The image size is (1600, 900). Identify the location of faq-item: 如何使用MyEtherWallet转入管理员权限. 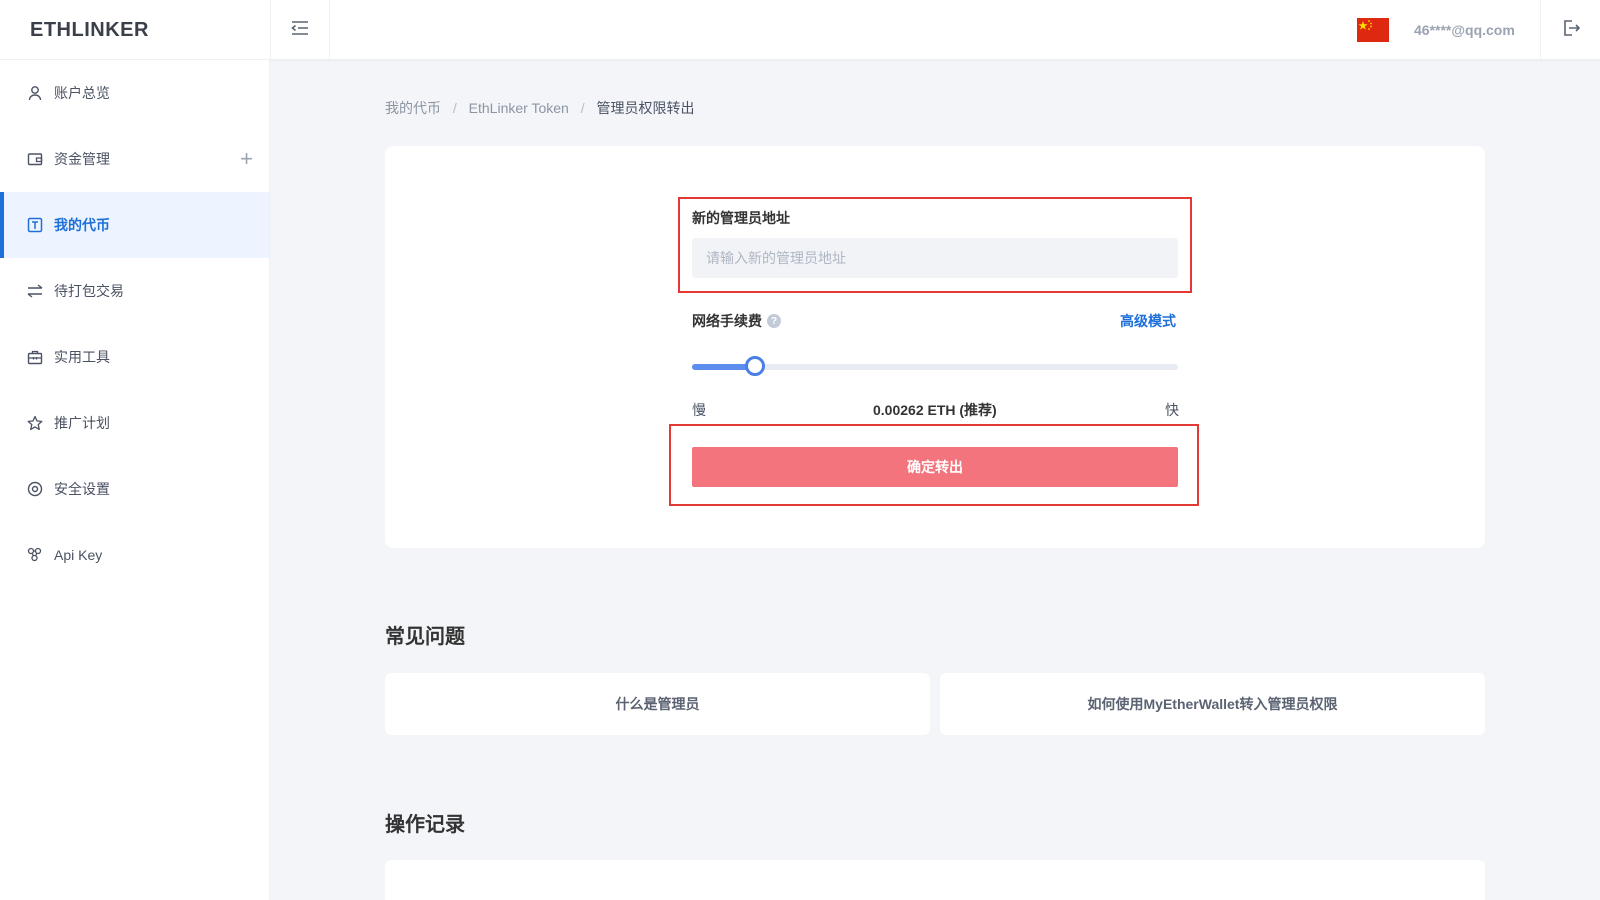
(1212, 704).